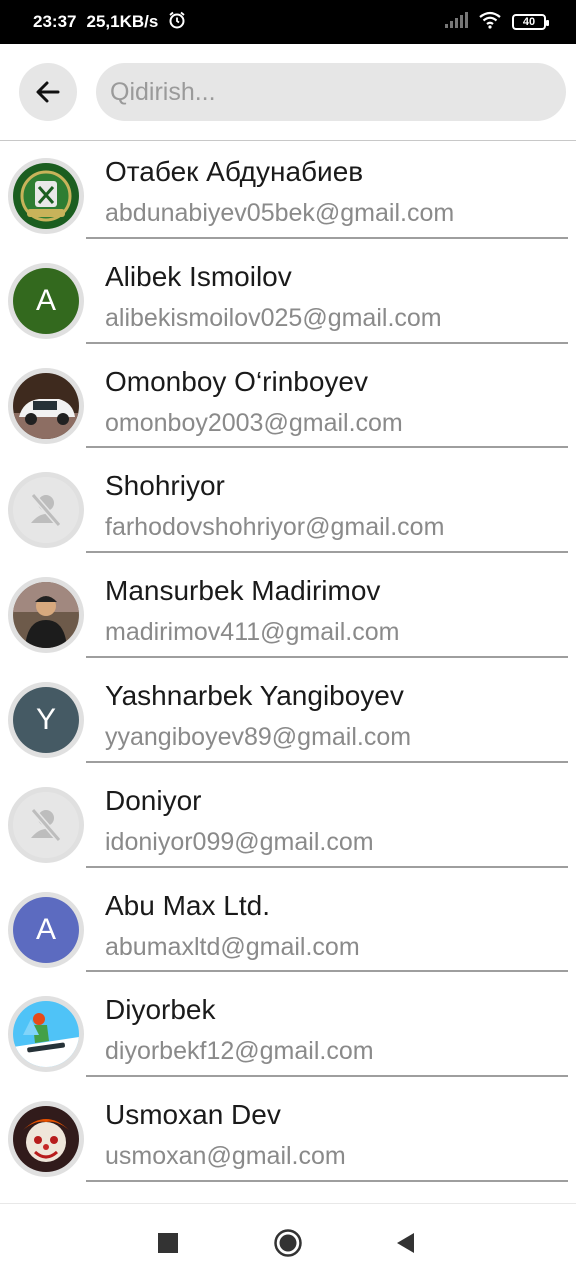  I want to click on contact-row: Usmoxan Dev usmoxan@gmail.com, so click(288, 1137).